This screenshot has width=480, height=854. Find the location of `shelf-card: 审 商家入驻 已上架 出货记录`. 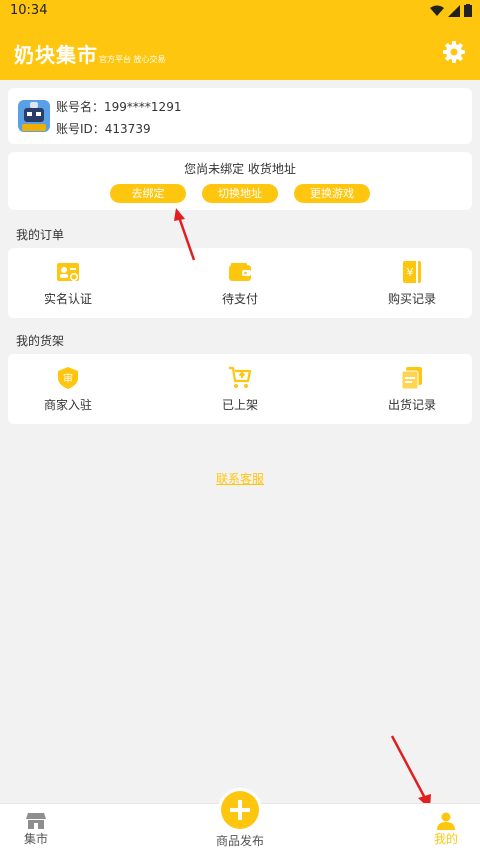

shelf-card: 审 商家入驻 已上架 出货记录 is located at coordinates (240, 389).